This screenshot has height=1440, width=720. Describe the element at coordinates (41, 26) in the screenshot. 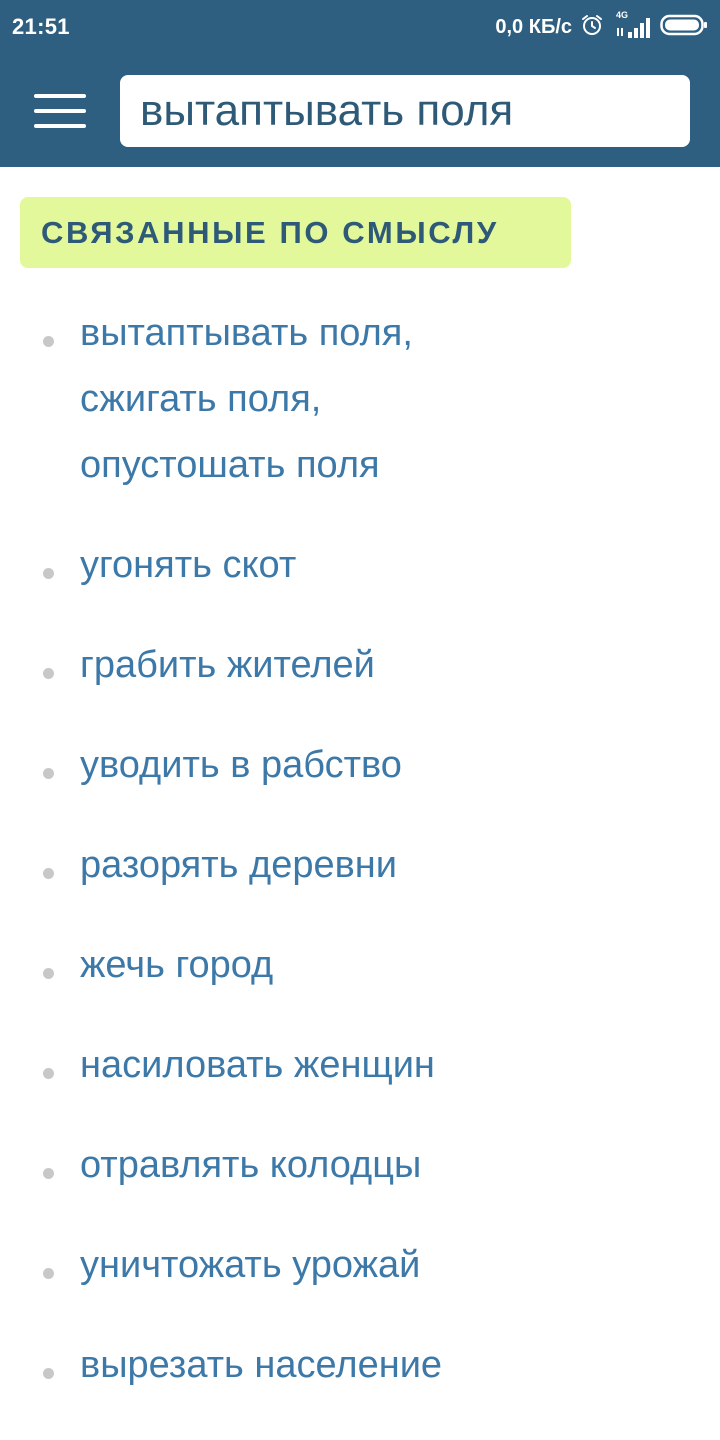

I see `status-time: 21:51` at that location.